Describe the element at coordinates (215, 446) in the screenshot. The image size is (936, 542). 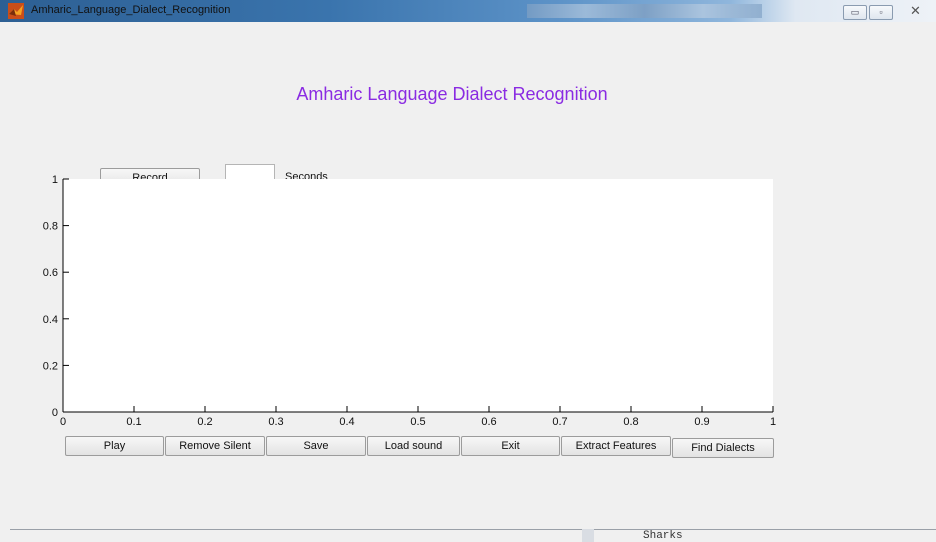
I see `remove-silent-button: Remove Silent` at that location.